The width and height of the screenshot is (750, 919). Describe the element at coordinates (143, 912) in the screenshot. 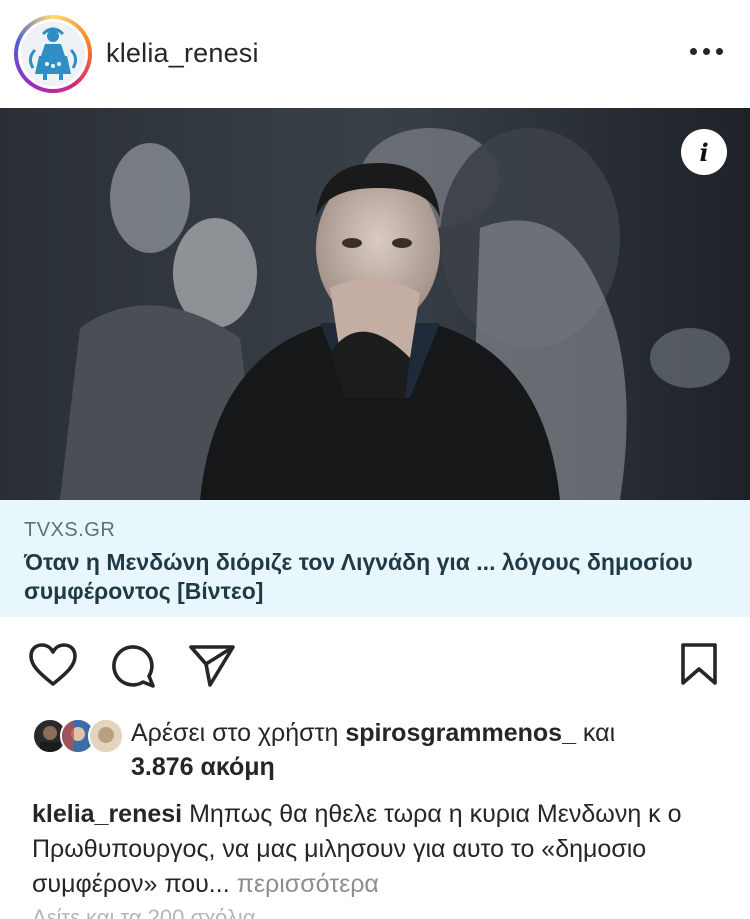

I see `view-comments-link: Δείτε και τα 200 σχόλια` at that location.